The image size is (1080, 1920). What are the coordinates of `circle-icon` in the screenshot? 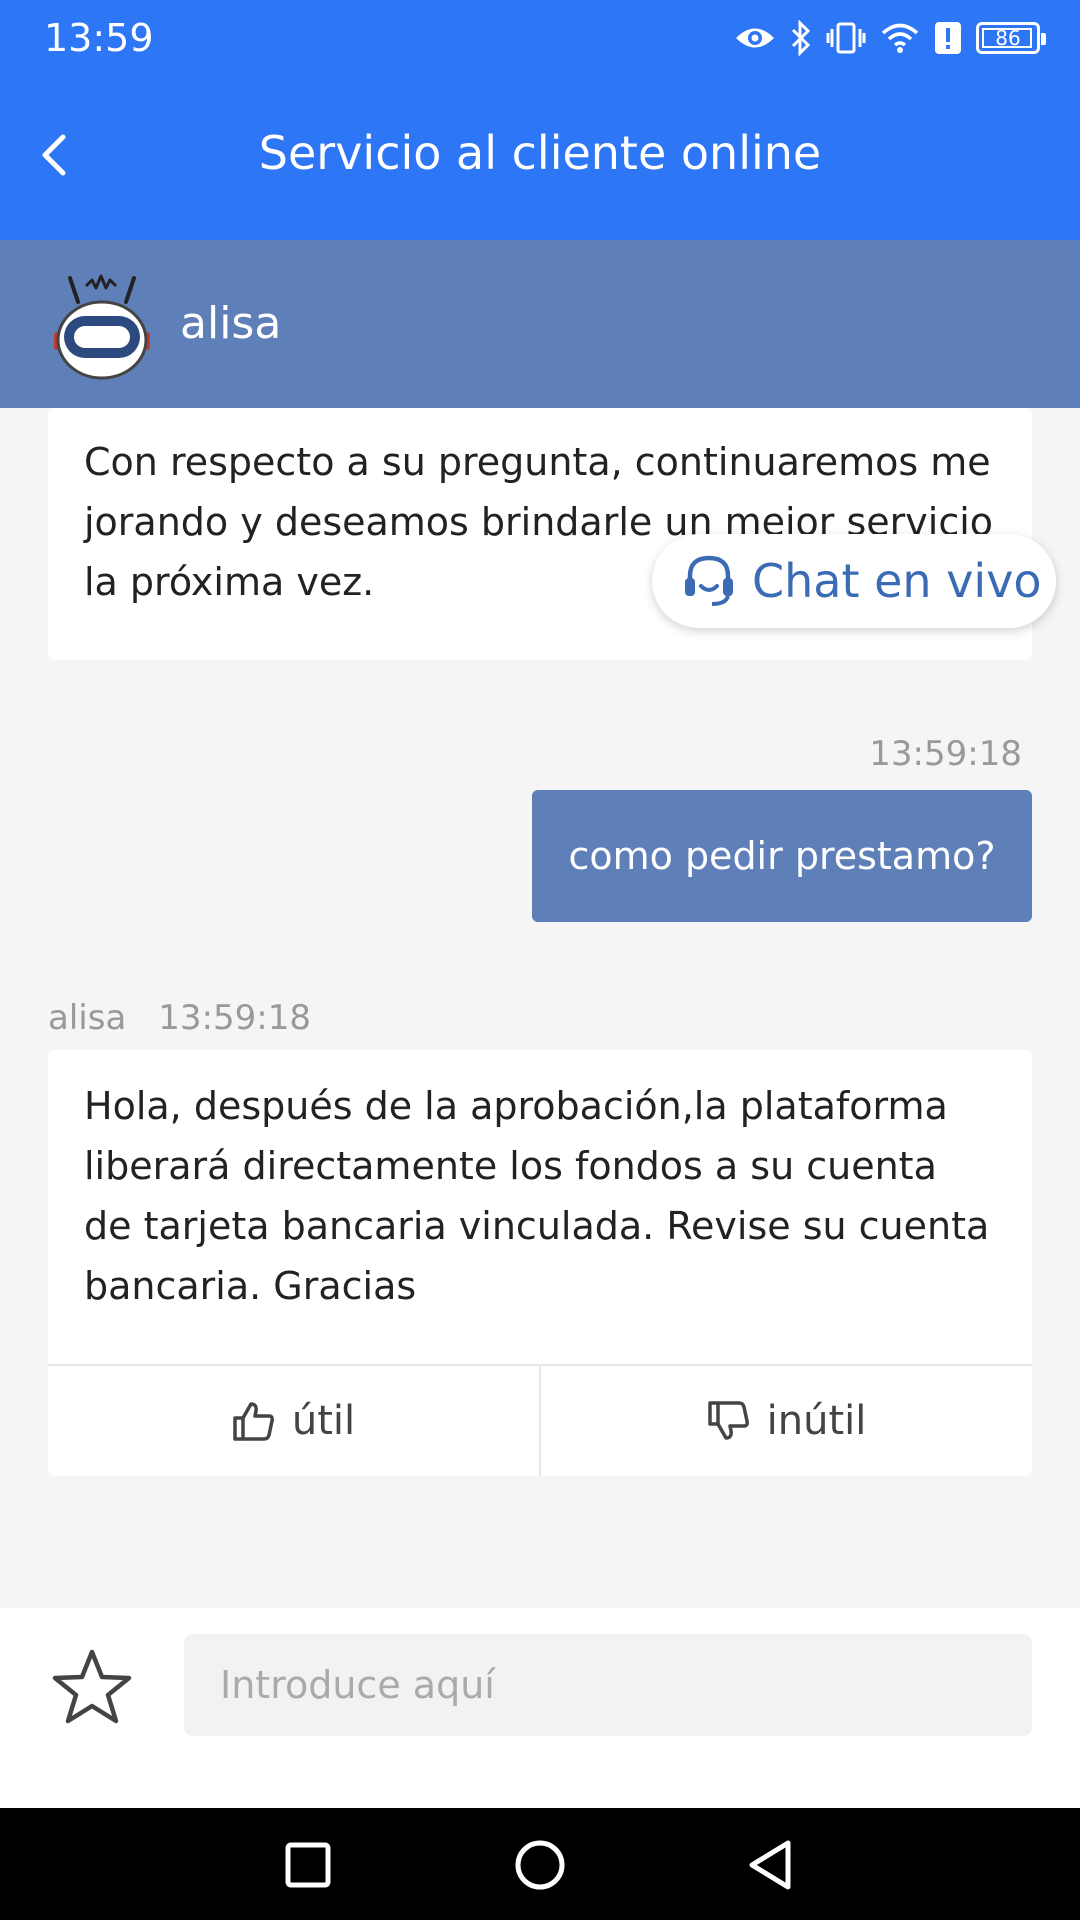 It's located at (540, 1865).